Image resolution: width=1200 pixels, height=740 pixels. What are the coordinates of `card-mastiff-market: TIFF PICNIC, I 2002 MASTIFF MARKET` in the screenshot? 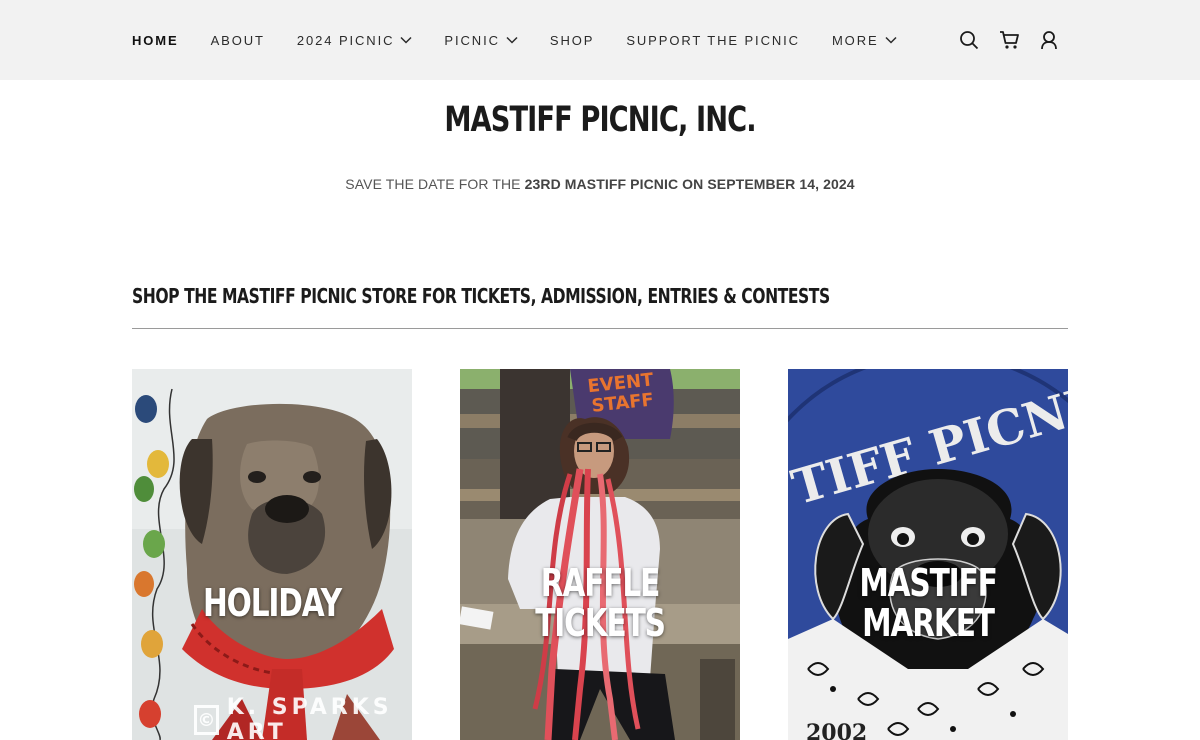 It's located at (928, 554).